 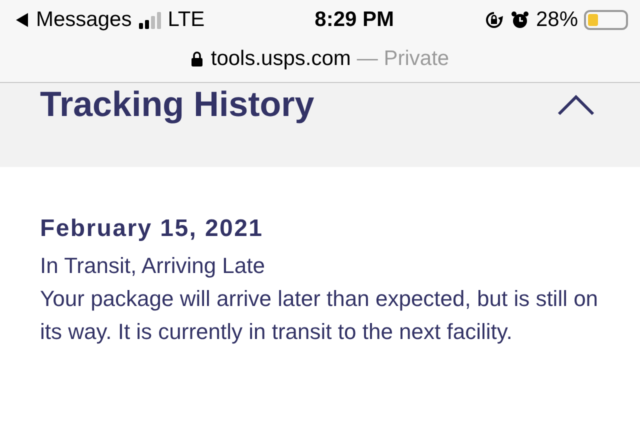 I want to click on private-label: — Private, so click(x=403, y=59).